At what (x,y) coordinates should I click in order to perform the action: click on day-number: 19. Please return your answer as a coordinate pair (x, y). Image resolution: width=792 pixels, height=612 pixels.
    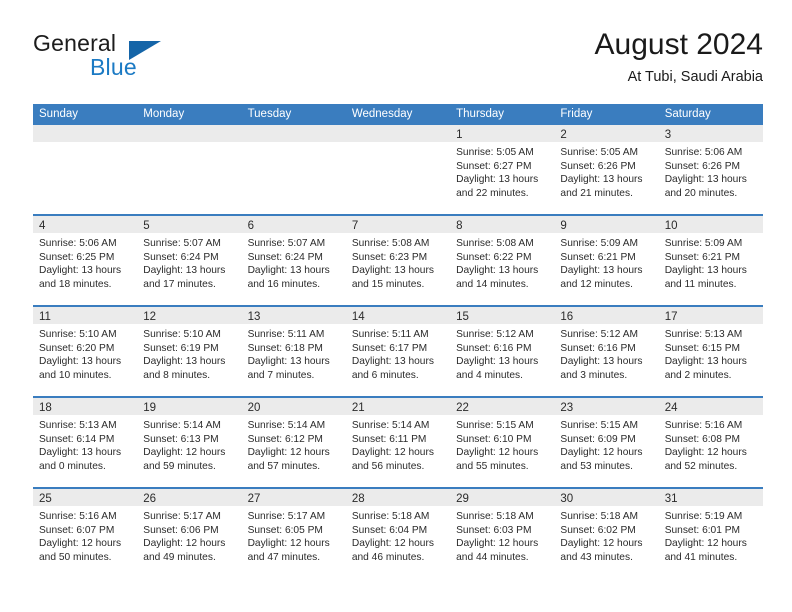
    Looking at the image, I should click on (150, 408).